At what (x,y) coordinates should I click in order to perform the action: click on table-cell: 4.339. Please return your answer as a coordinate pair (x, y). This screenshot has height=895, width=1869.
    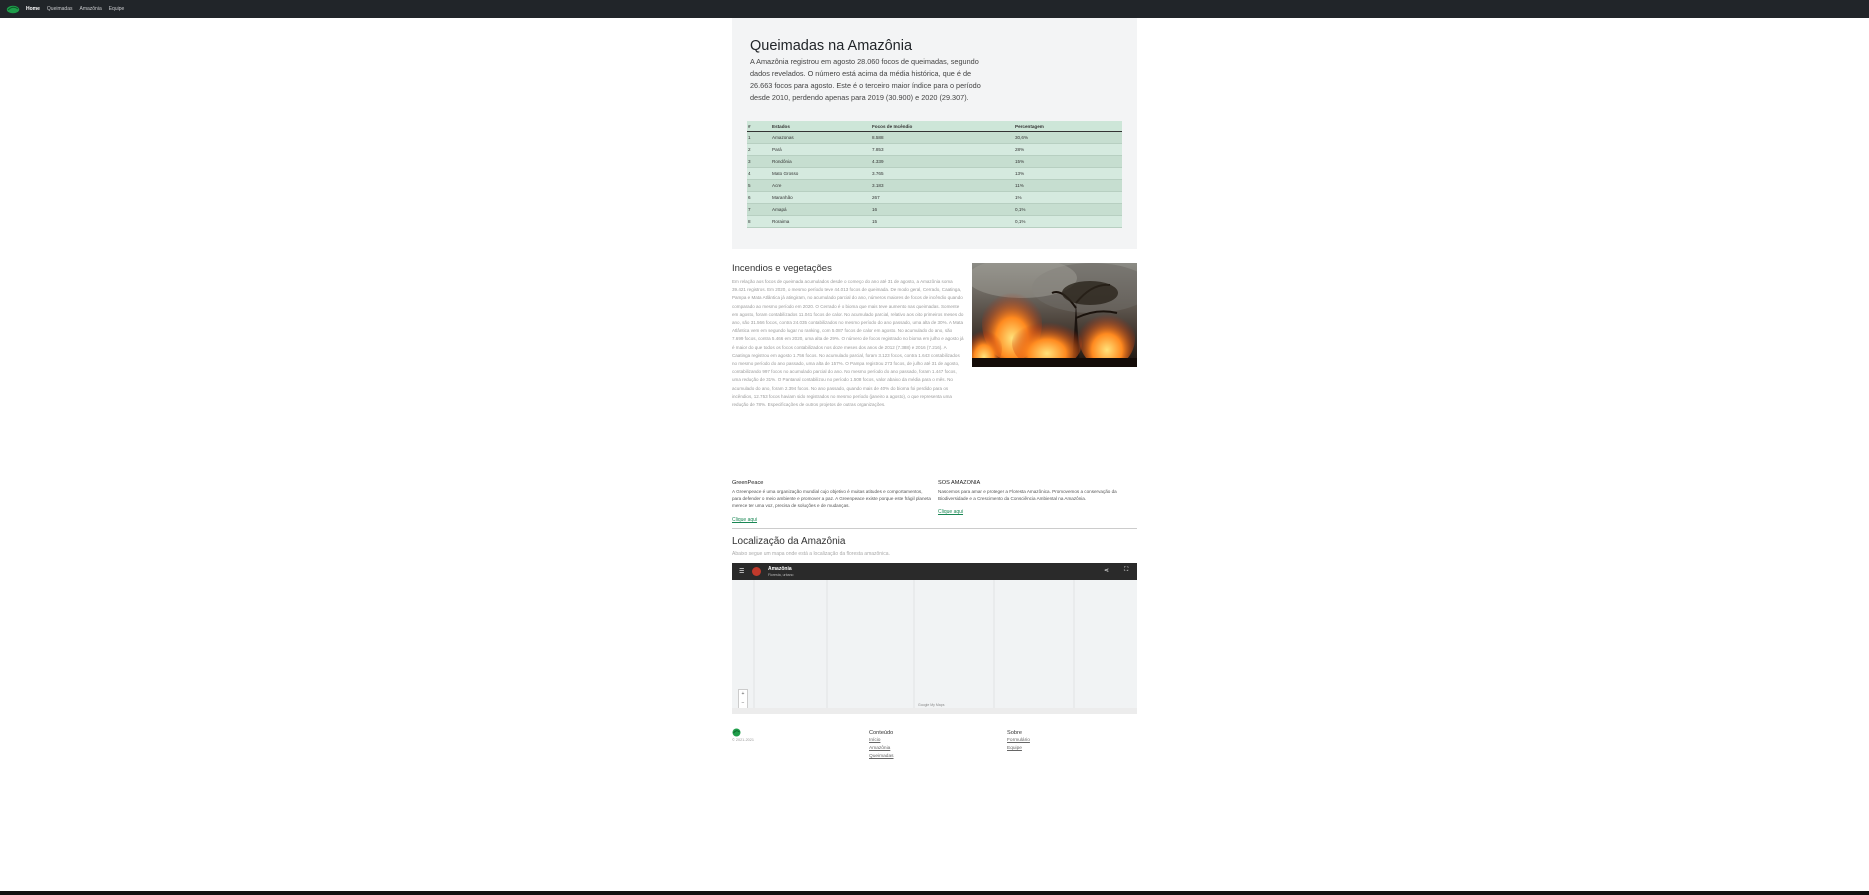
    Looking at the image, I should click on (942, 161).